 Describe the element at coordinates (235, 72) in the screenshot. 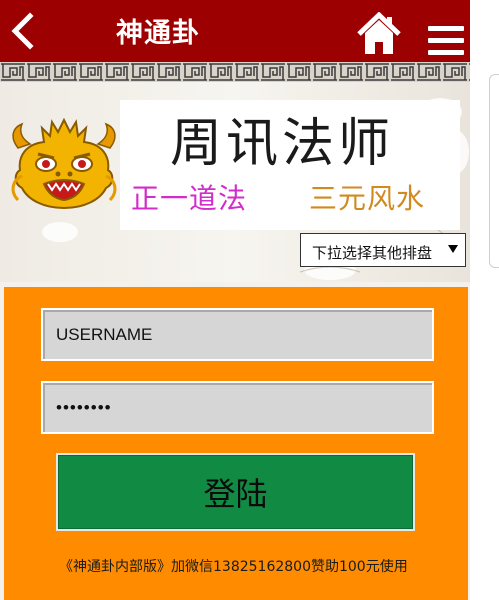

I see `decorative-border` at that location.